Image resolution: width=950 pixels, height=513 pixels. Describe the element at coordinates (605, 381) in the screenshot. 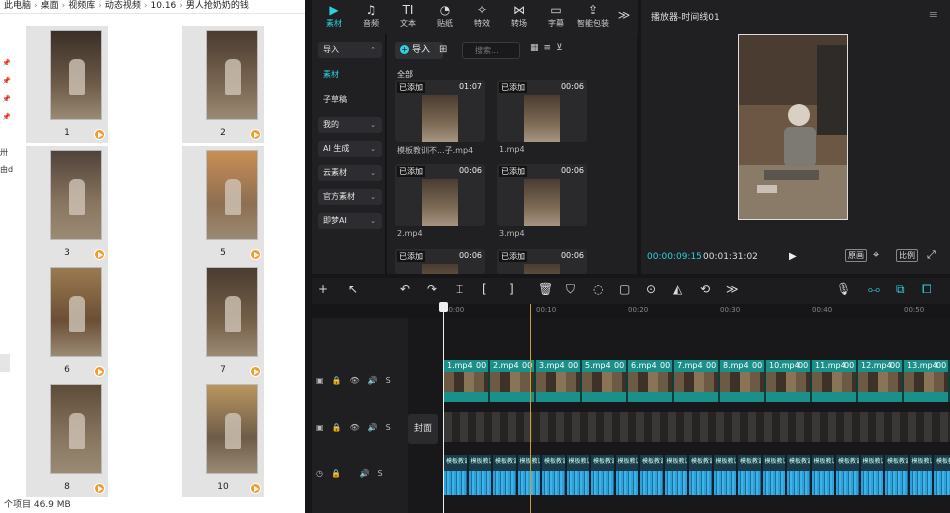

I see `timeline-clip: 5.mp4 00` at that location.